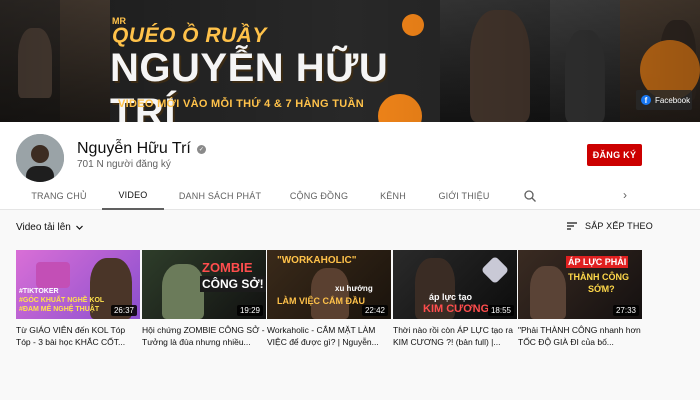 The height and width of the screenshot is (400, 700). Describe the element at coordinates (451, 297) in the screenshot. I see `thumbnail-text: áp lực tạo` at that location.